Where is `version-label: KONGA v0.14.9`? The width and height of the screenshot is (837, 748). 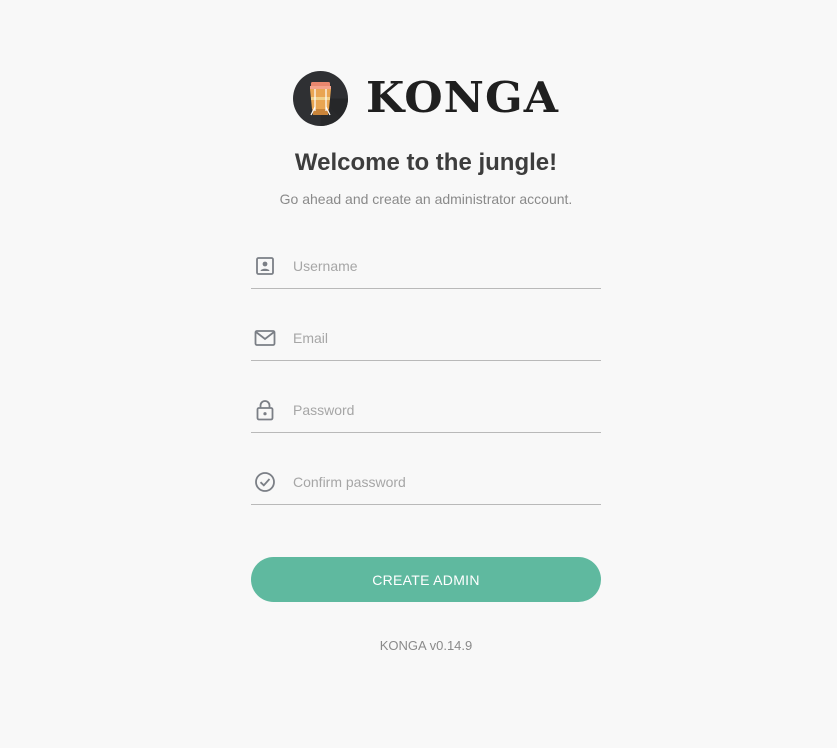
version-label: KONGA v0.14.9 is located at coordinates (426, 645).